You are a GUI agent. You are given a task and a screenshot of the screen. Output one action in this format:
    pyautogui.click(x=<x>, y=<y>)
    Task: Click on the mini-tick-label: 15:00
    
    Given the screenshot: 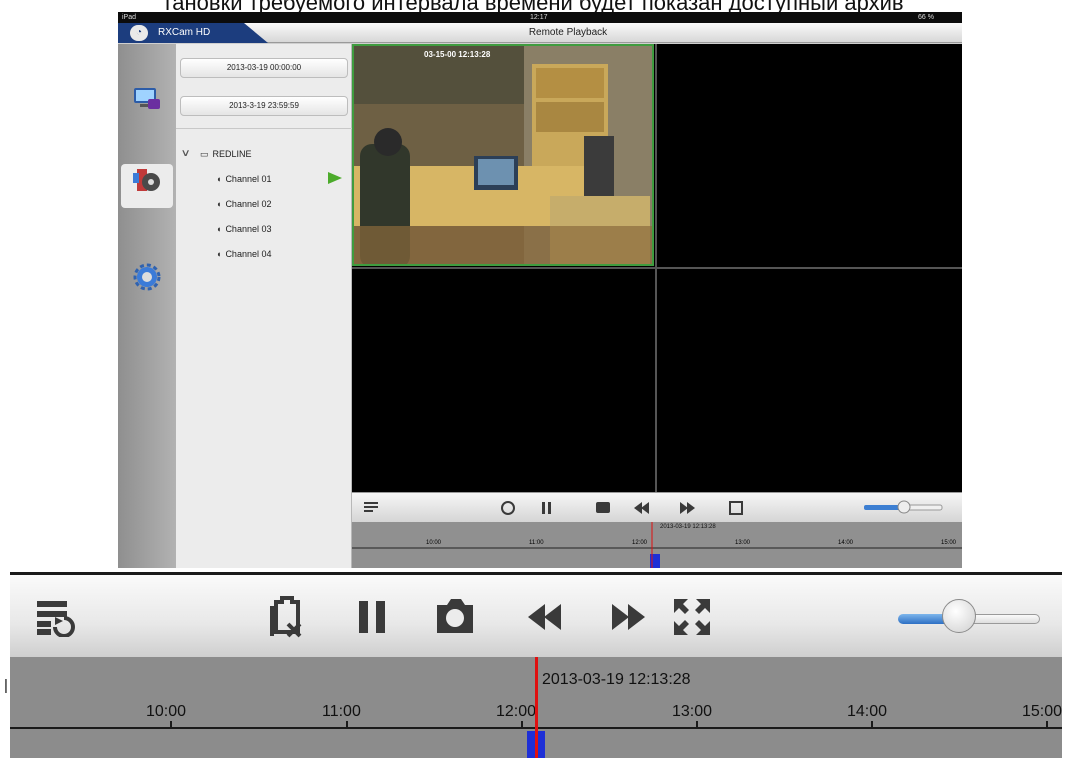 What is the action you would take?
    pyautogui.click(x=949, y=543)
    